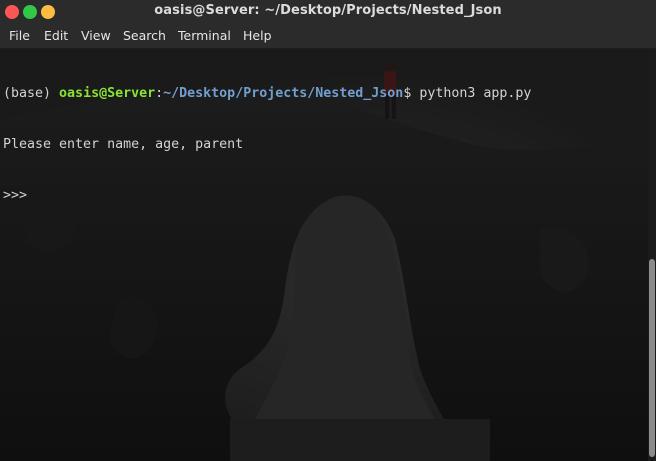 The image size is (656, 461). What do you see at coordinates (652, 358) in the screenshot?
I see `scrollbar-thumb` at bounding box center [652, 358].